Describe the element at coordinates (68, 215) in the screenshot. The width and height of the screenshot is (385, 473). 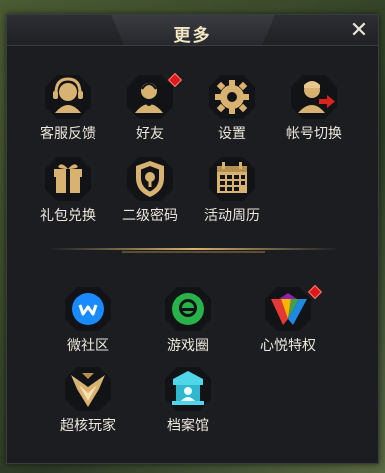
I see `gift-redeem-label: 礼包兑换` at that location.